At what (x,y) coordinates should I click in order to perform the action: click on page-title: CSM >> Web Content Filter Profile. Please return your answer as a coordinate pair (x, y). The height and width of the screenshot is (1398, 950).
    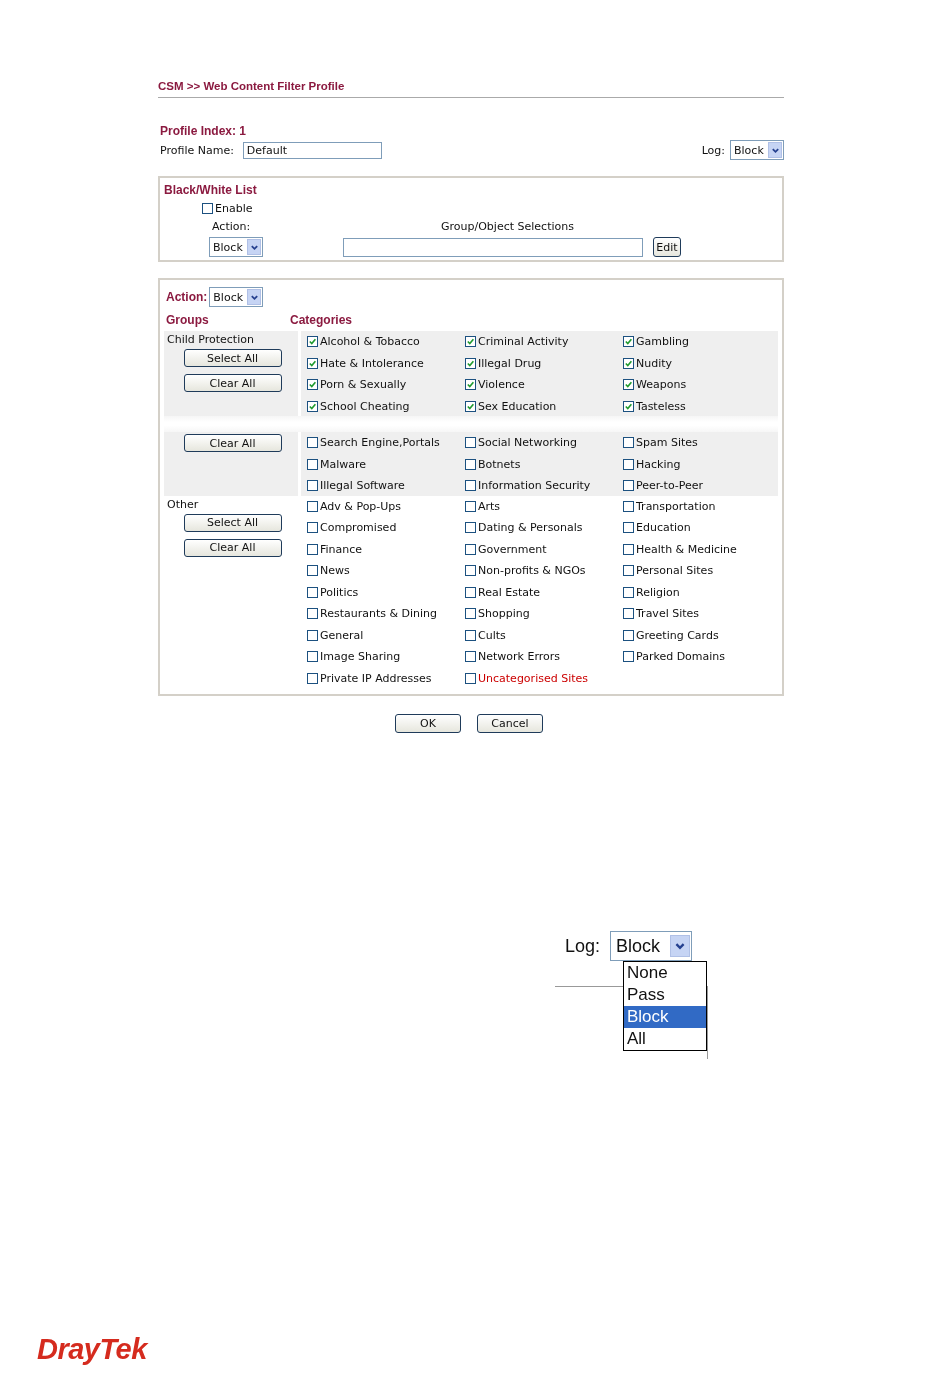
    Looking at the image, I should click on (471, 89).